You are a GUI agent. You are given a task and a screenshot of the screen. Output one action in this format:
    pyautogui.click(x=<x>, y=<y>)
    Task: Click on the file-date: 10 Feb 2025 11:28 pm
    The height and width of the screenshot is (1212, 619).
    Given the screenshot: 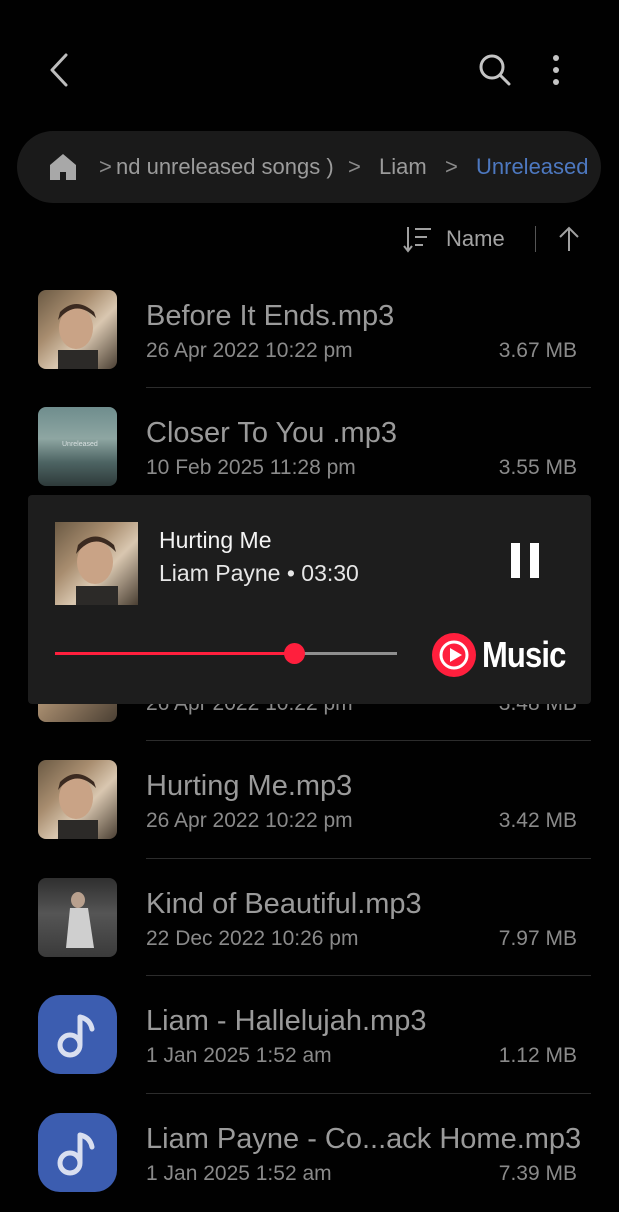 What is the action you would take?
    pyautogui.click(x=251, y=467)
    